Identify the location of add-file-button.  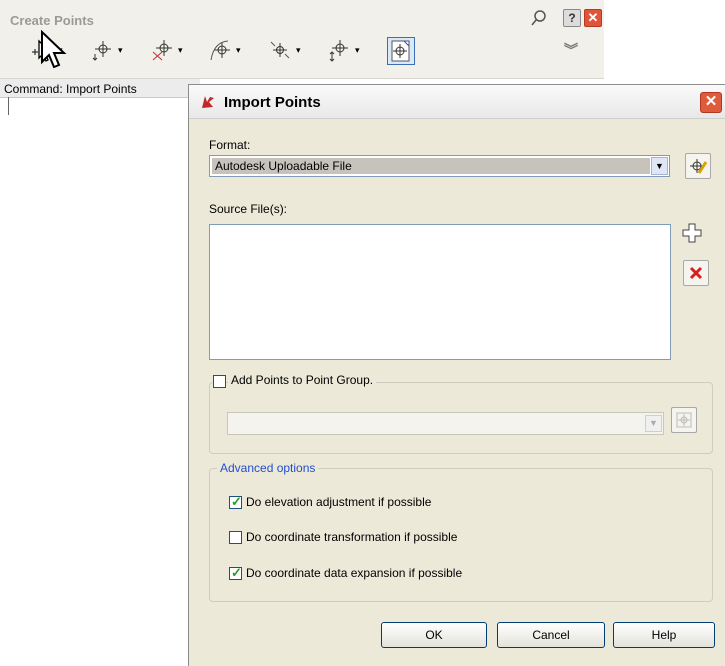
(692, 233).